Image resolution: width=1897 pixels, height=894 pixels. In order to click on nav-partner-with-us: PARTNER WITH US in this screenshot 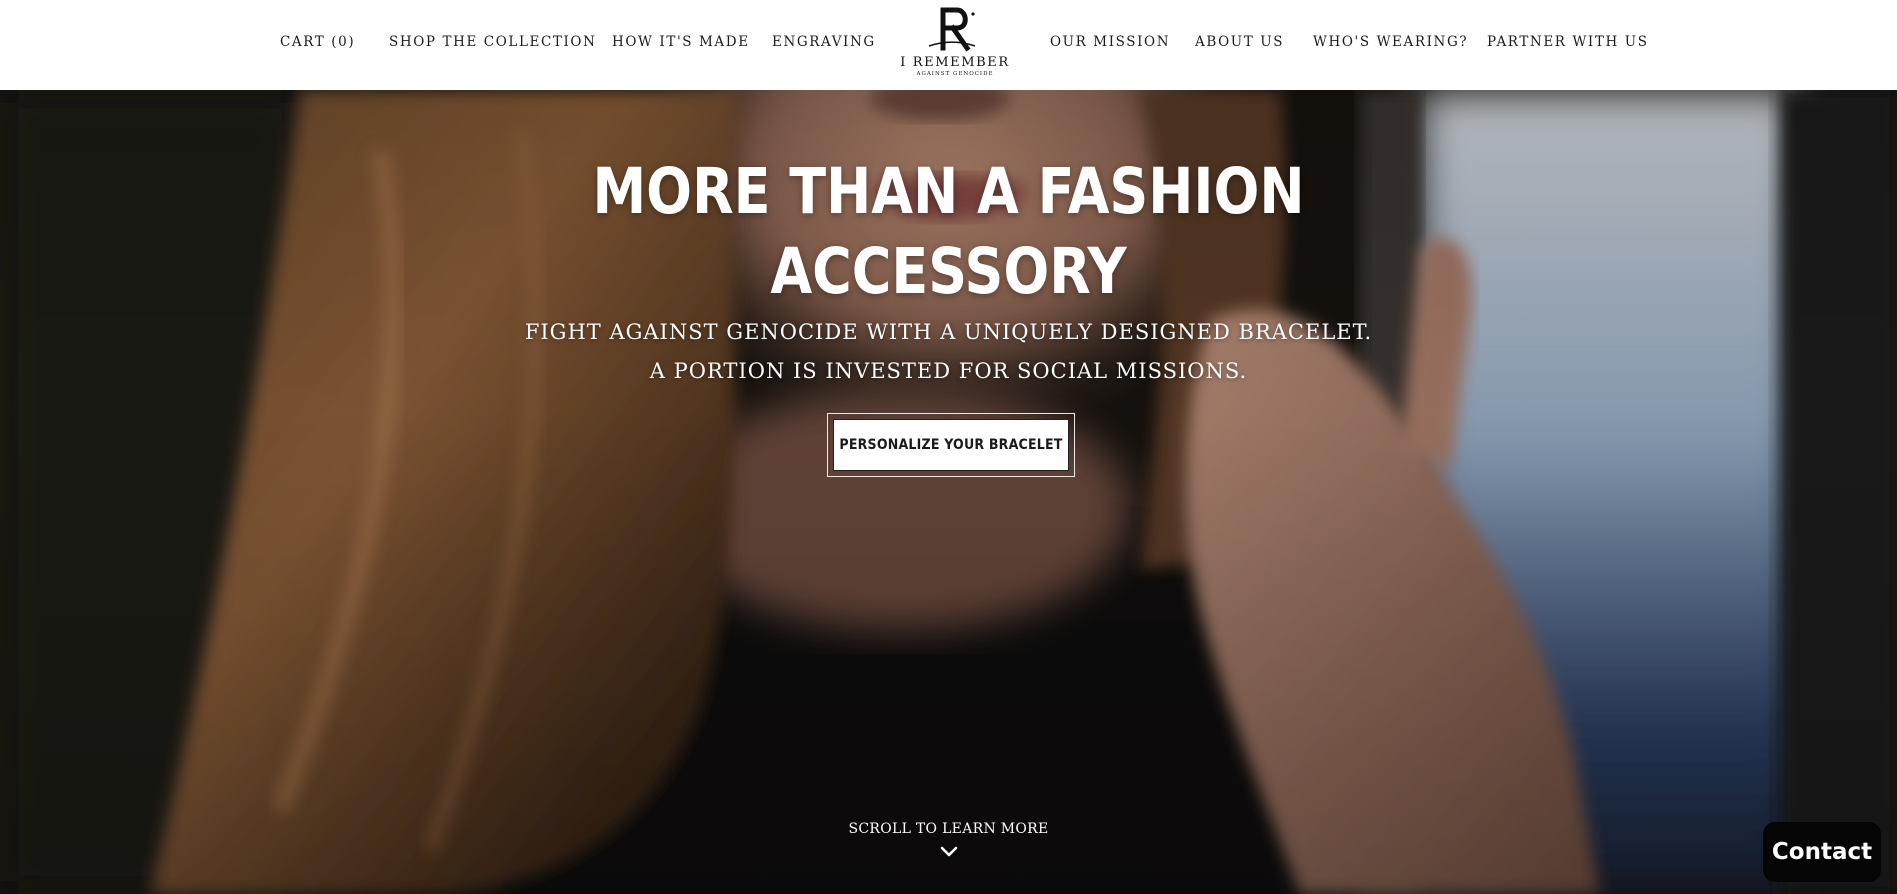, I will do `click(1568, 42)`.